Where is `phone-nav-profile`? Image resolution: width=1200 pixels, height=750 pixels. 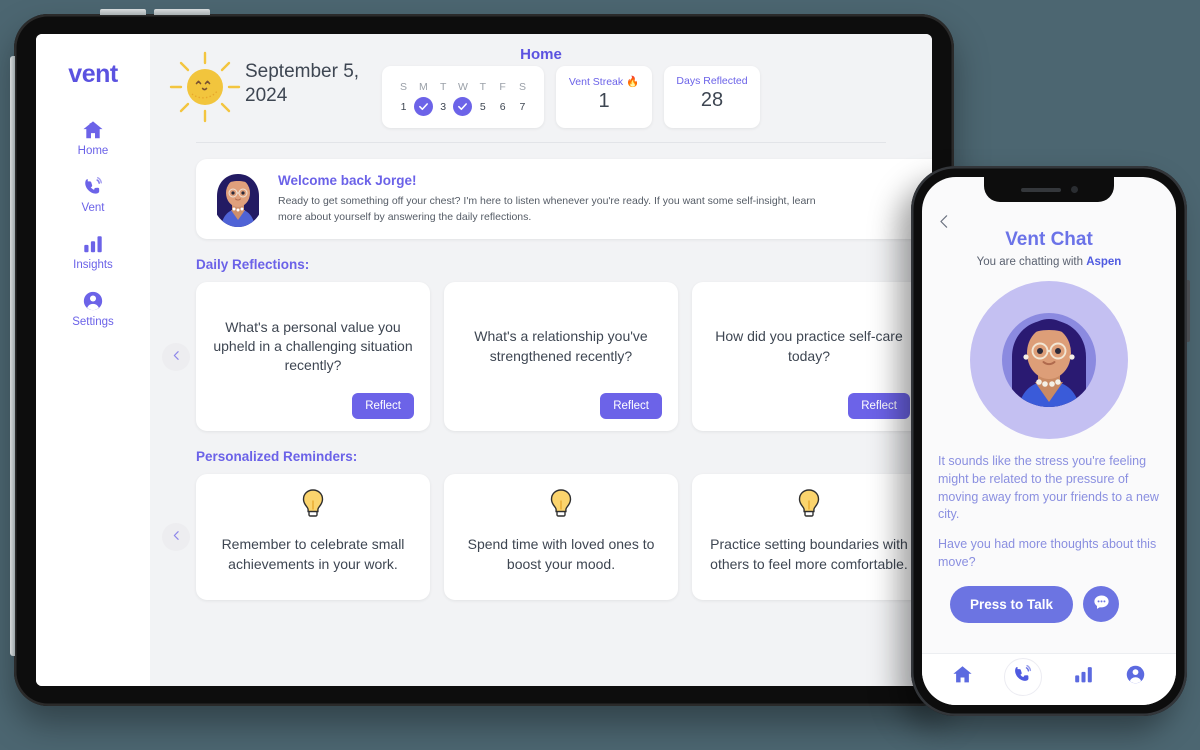 phone-nav-profile is located at coordinates (1135, 677).